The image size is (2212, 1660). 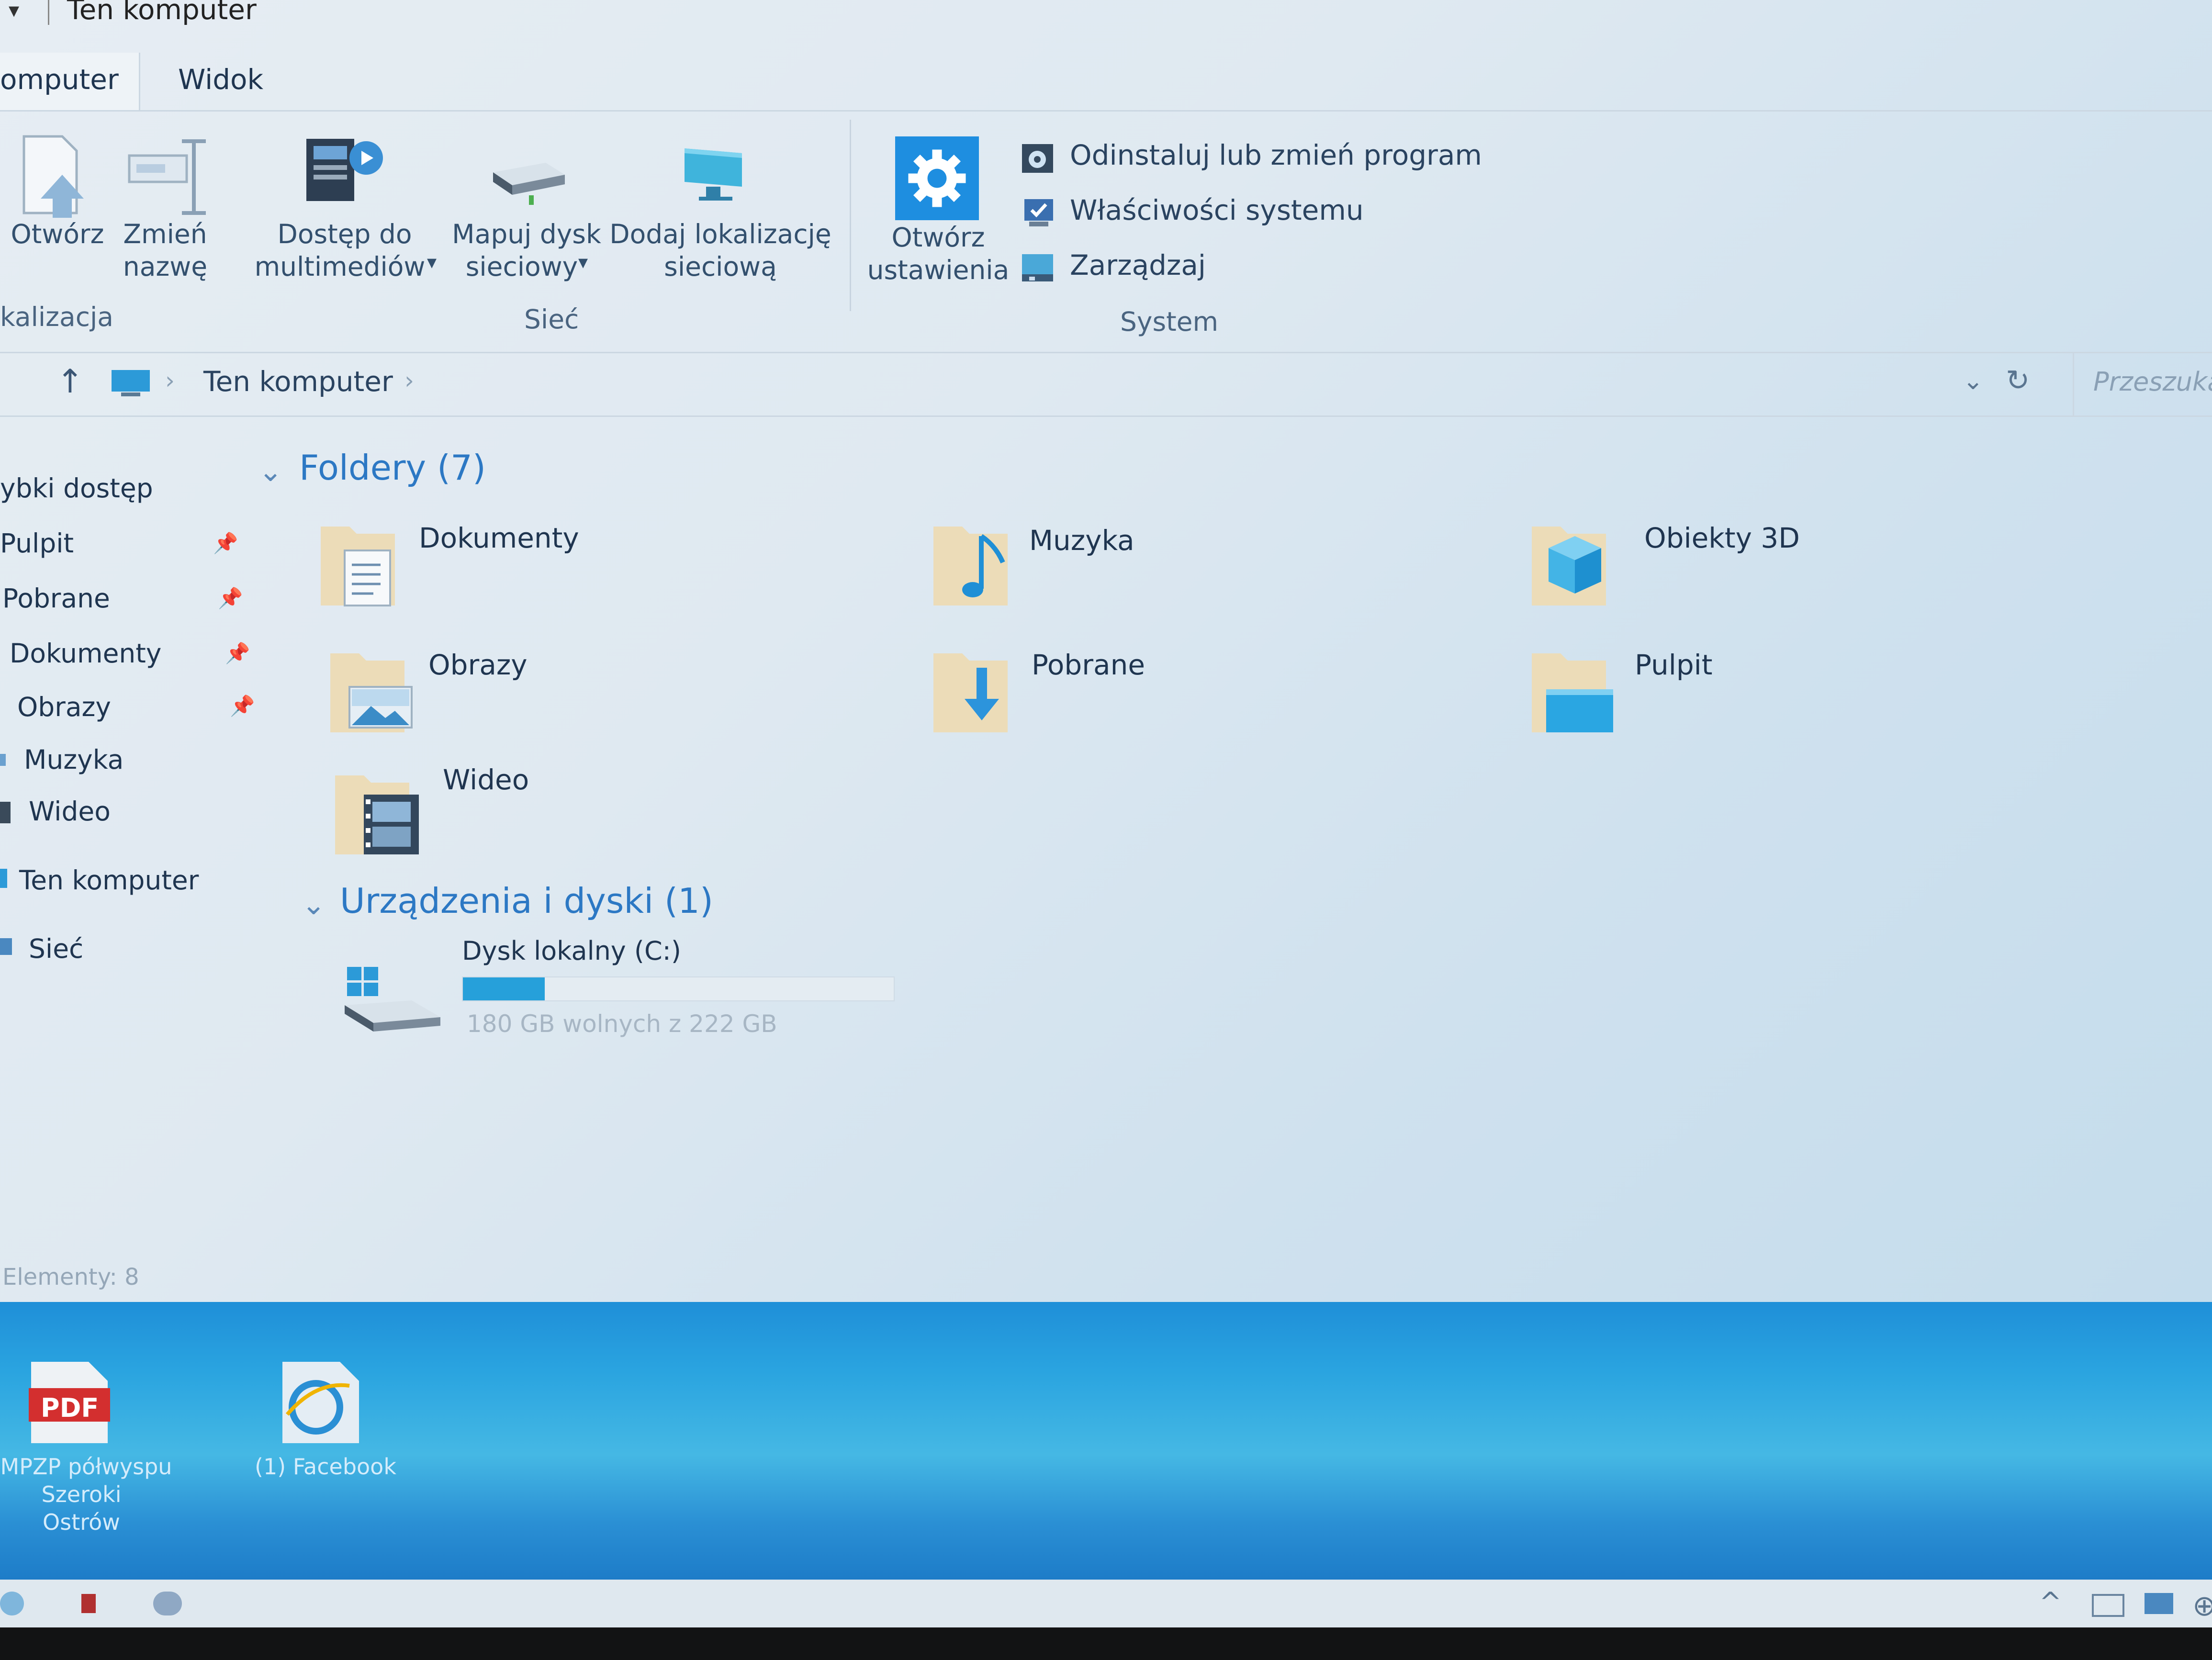 I want to click on internet-shortcut-icon, so click(x=320, y=1402).